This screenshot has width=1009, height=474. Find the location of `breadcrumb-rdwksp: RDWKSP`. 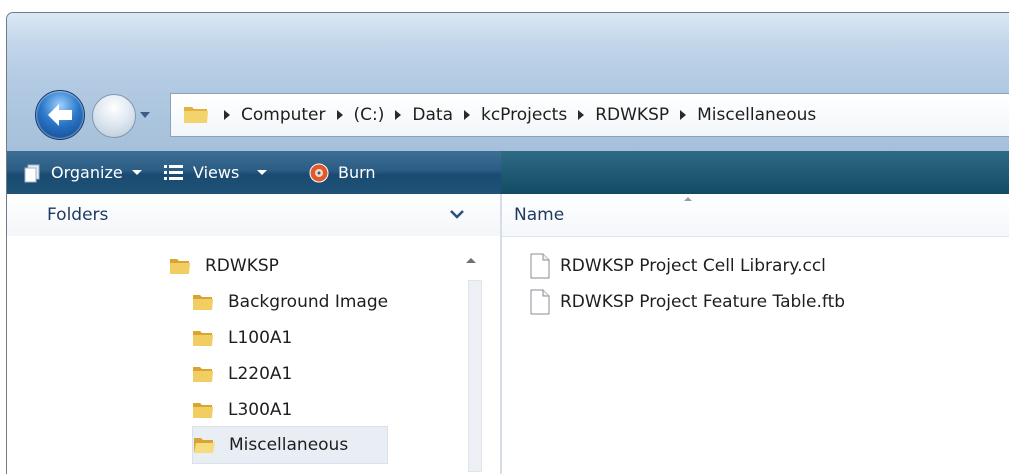

breadcrumb-rdwksp: RDWKSP is located at coordinates (632, 115).